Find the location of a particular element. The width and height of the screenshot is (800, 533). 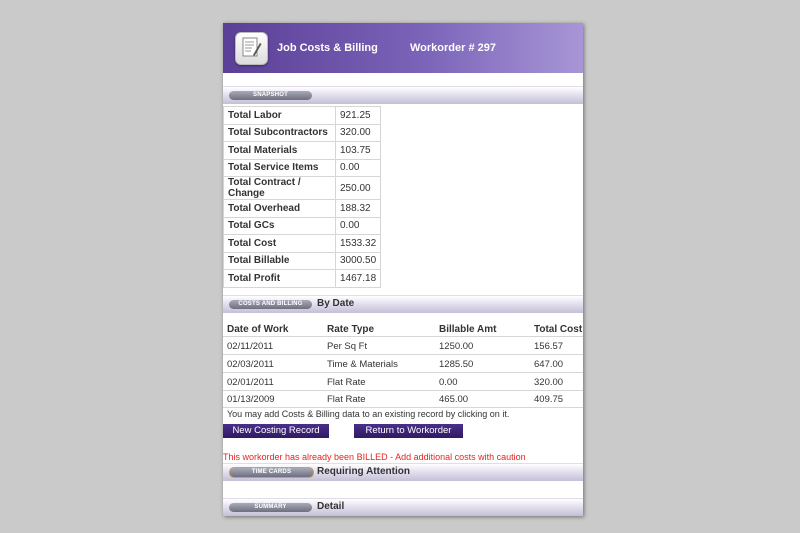

cell-date: 02/03/2011 is located at coordinates (250, 364).